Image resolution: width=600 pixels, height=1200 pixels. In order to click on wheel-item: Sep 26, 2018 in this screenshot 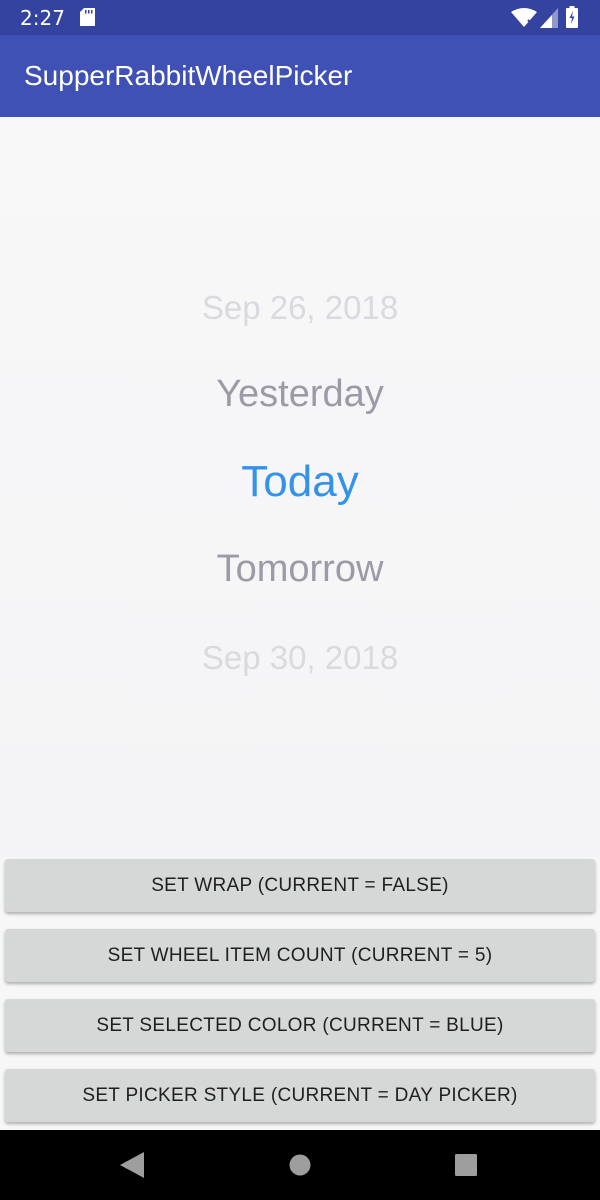, I will do `click(300, 308)`.